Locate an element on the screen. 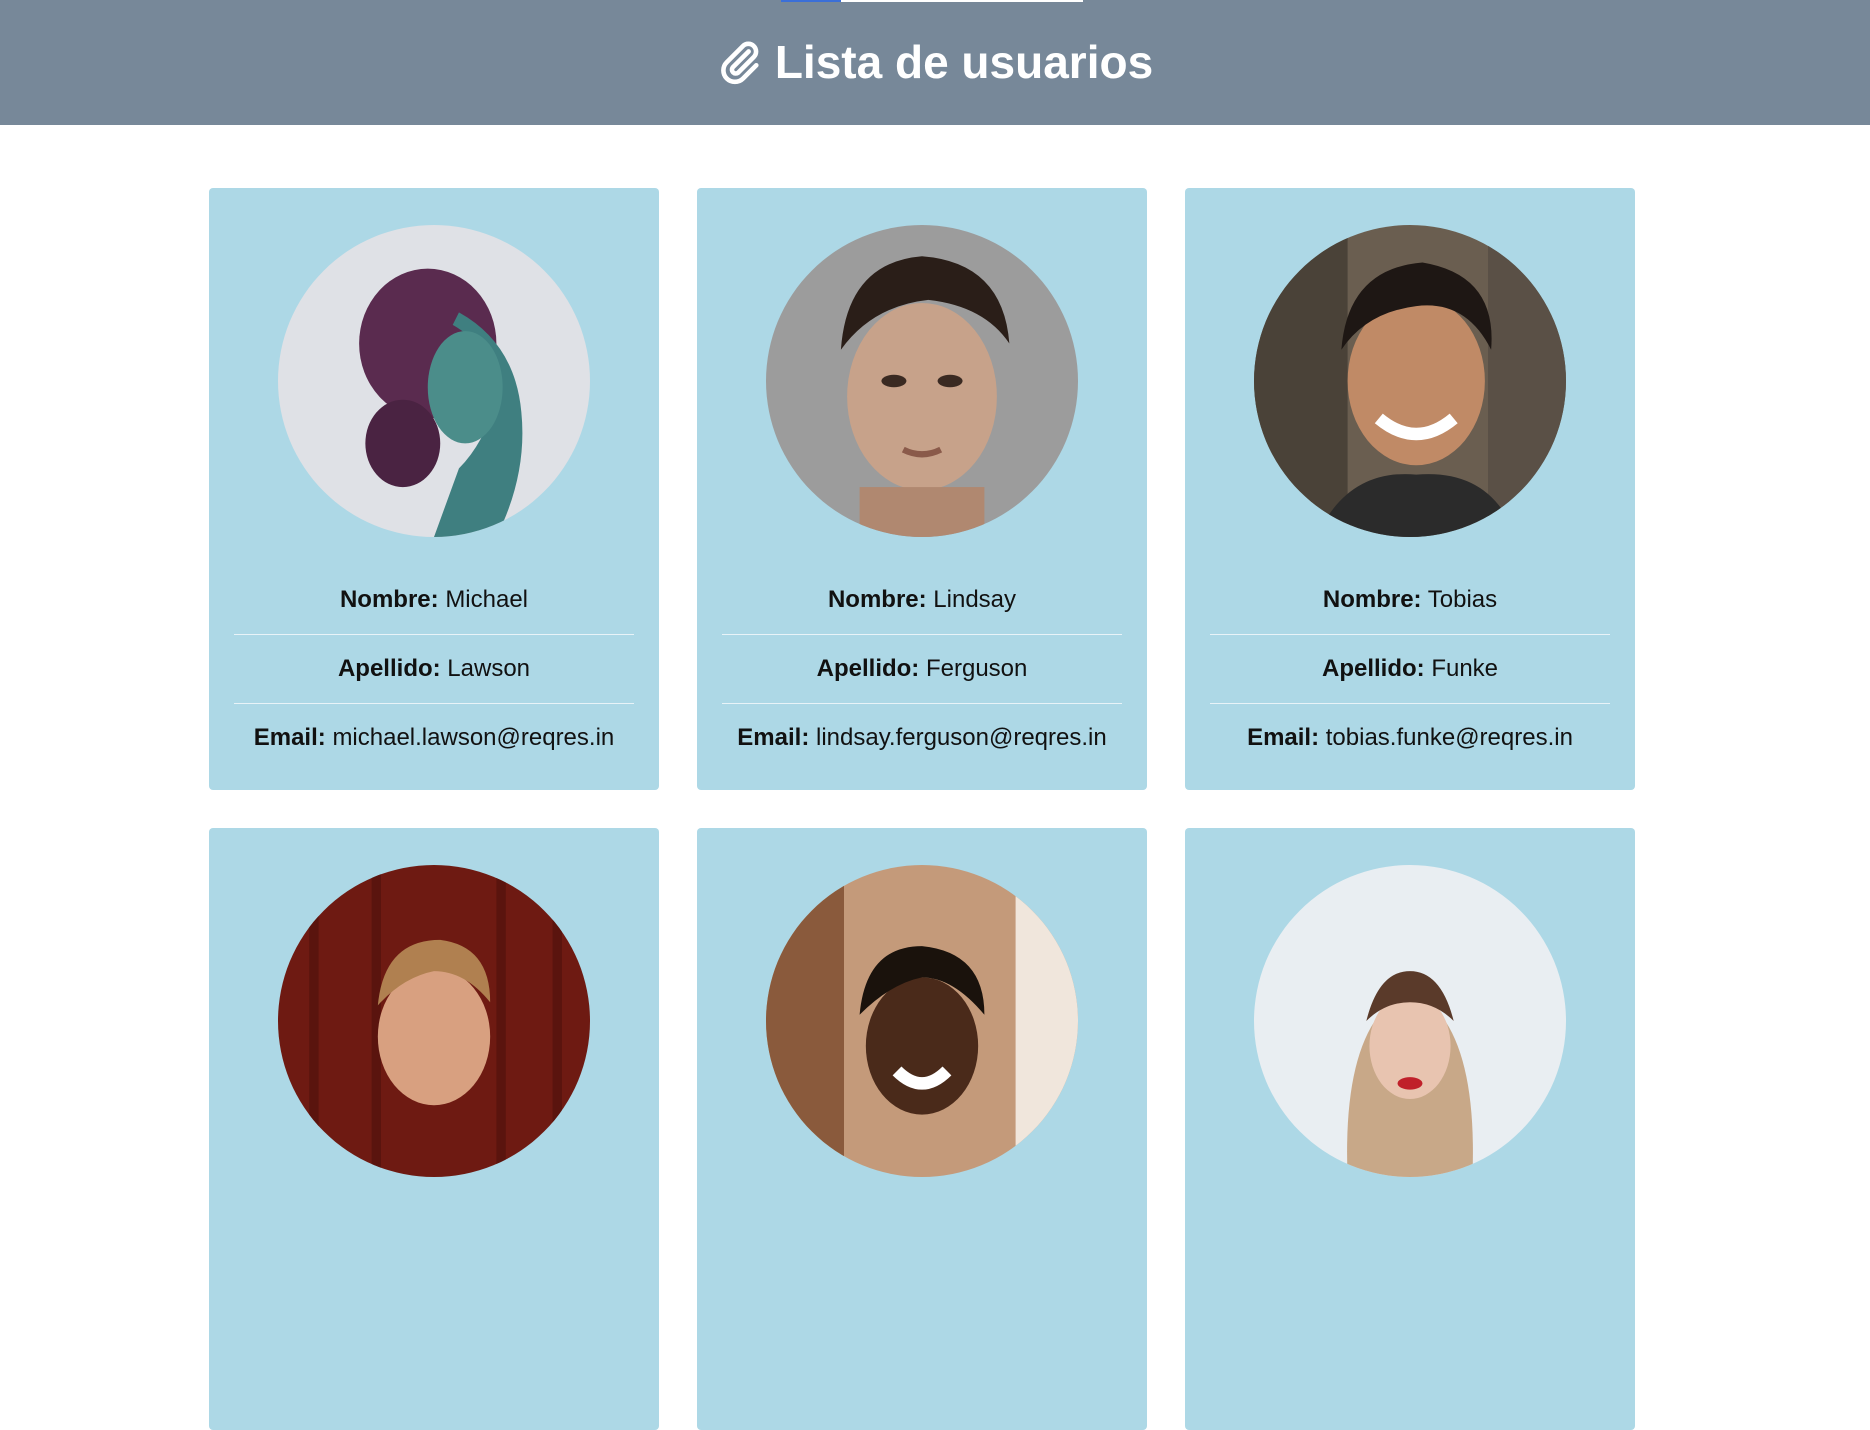 The width and height of the screenshot is (1870, 1430). page-header: Lista de usuarios is located at coordinates (935, 62).